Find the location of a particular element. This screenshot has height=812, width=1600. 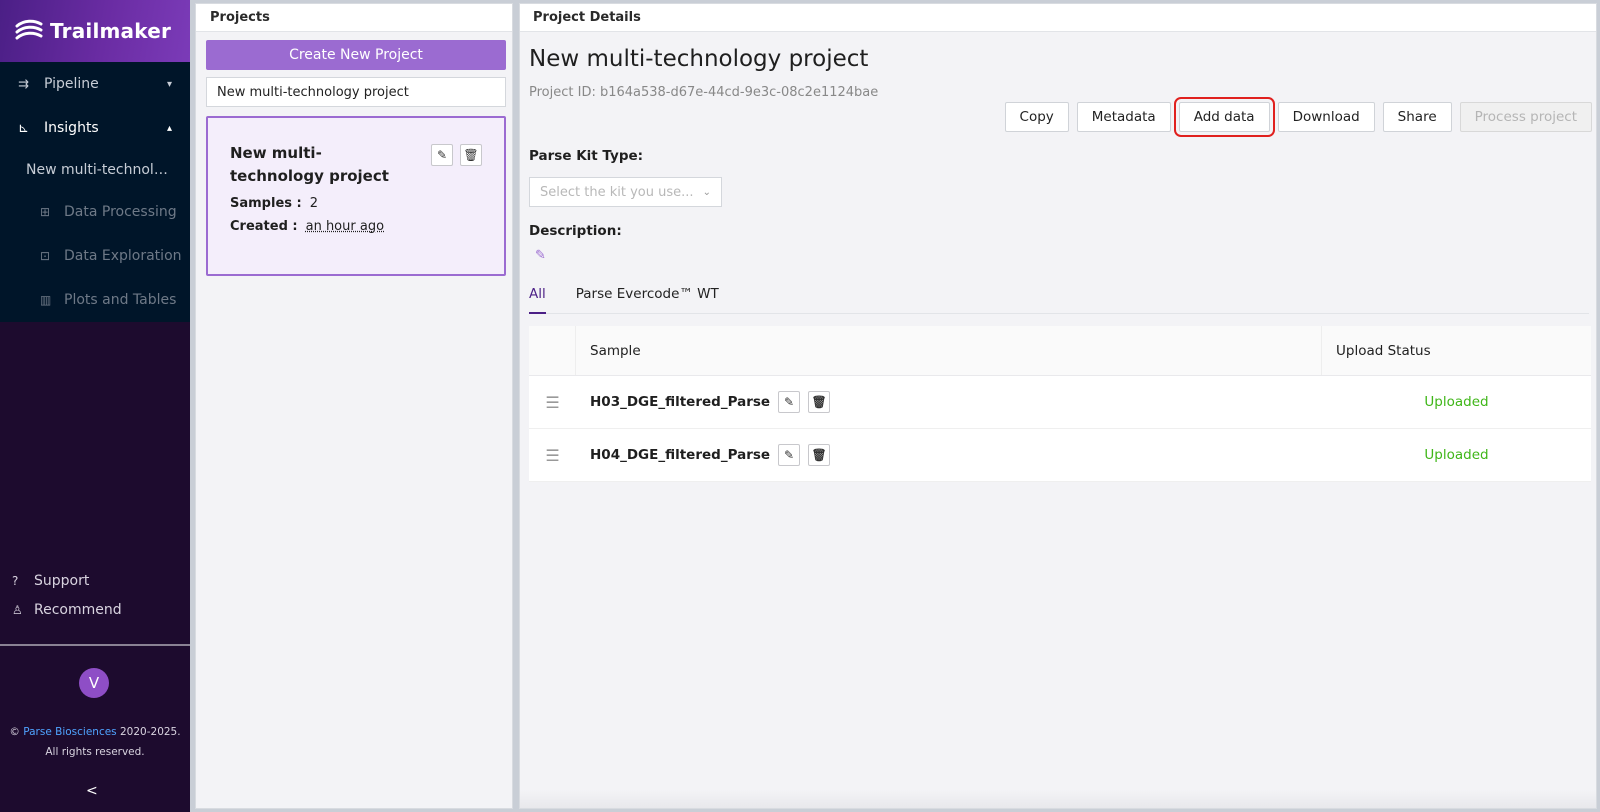

project-search-input is located at coordinates (356, 92).